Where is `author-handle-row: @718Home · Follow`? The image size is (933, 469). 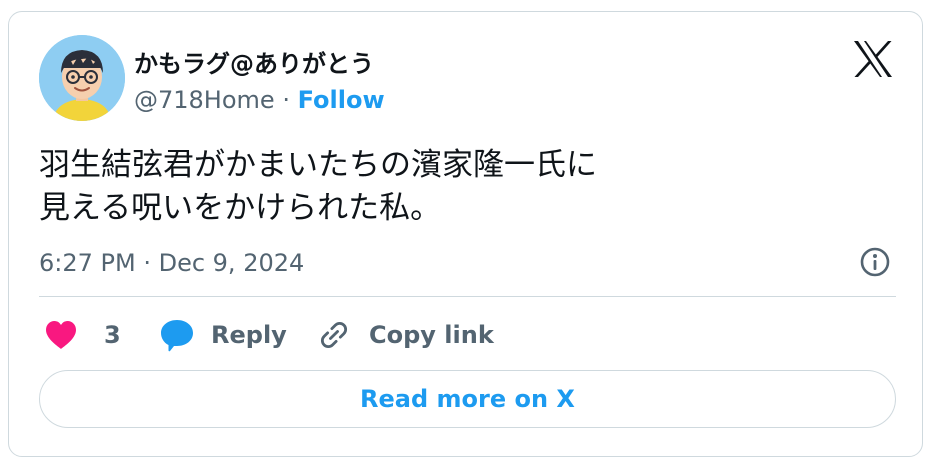
author-handle-row: @718Home · Follow is located at coordinates (259, 100).